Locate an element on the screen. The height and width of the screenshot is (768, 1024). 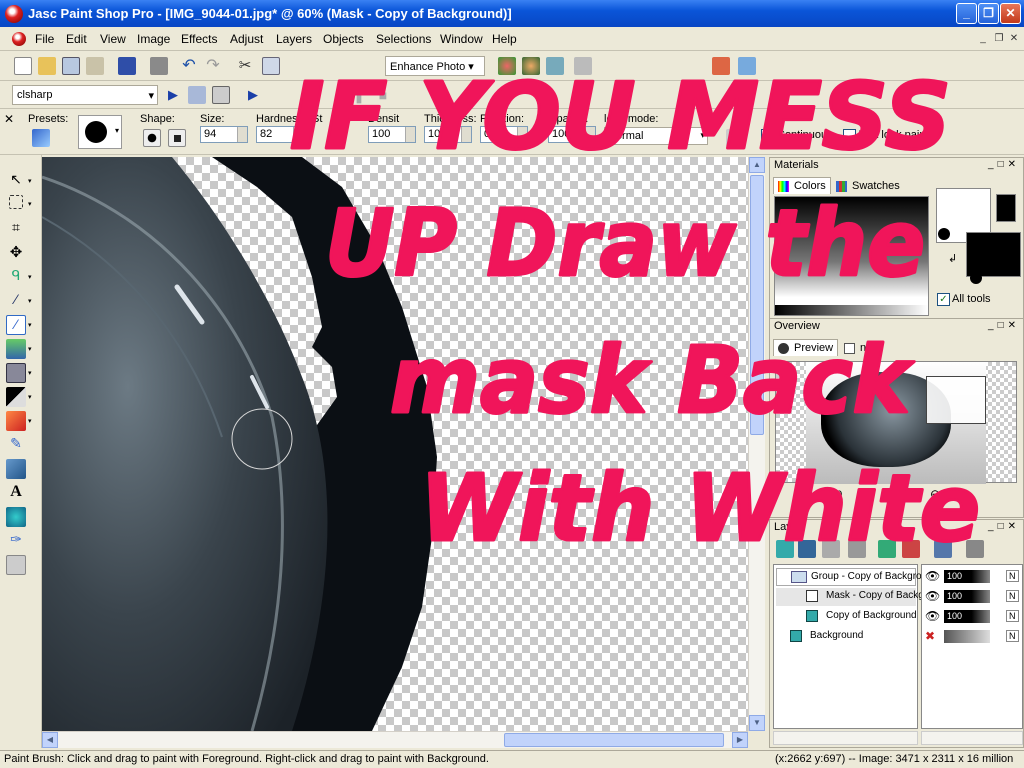
overview-close-icon: ✕ is located at coordinates (1014, 325).